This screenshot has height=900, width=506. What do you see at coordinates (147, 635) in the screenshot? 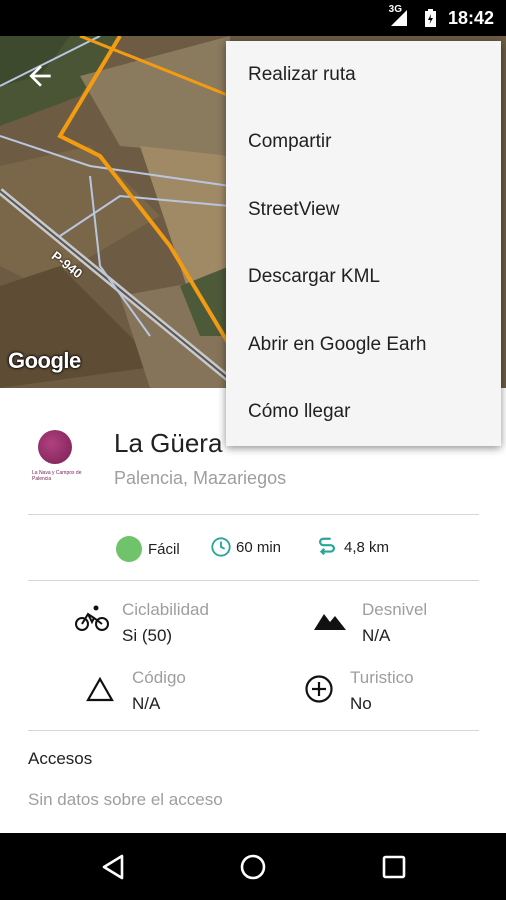
I see `ciclabilidad-value: Si (50)` at bounding box center [147, 635].